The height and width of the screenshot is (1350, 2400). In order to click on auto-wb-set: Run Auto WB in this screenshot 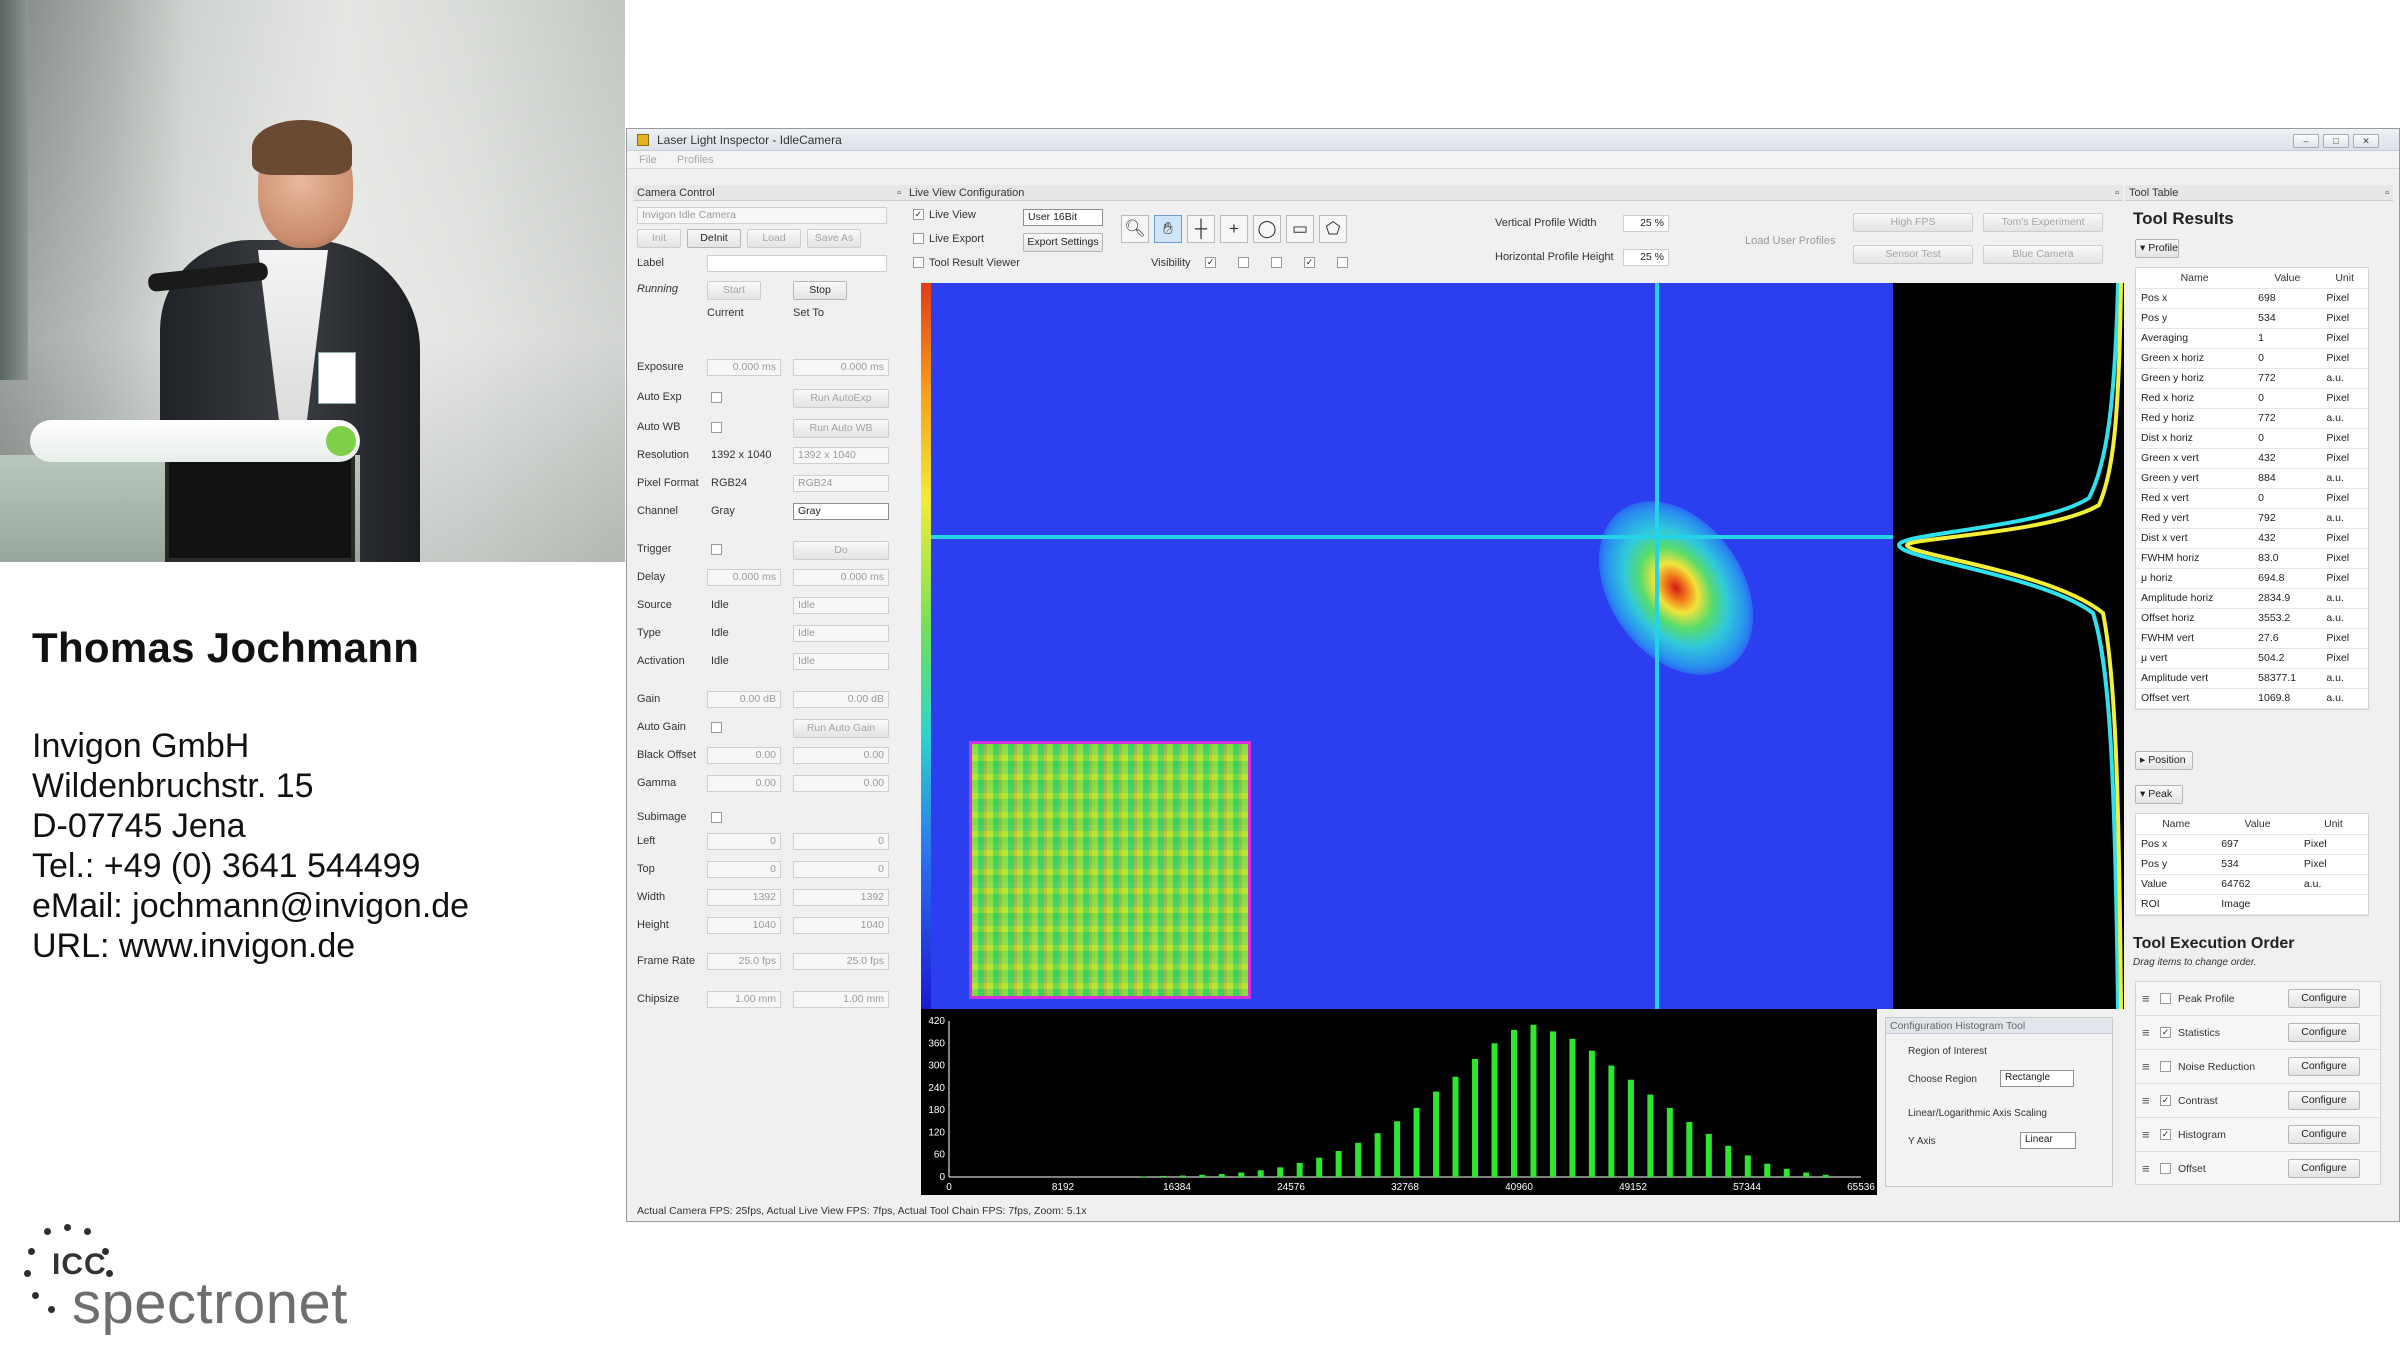, I will do `click(841, 428)`.